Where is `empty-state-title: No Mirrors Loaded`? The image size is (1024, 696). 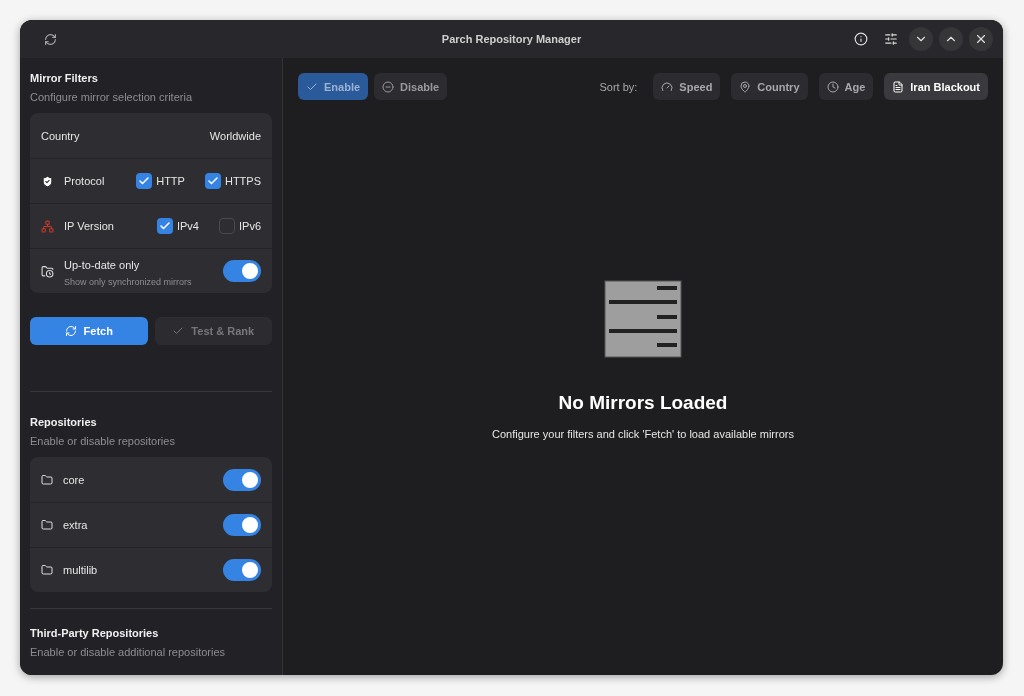
empty-state-title: No Mirrors Loaded is located at coordinates (643, 403).